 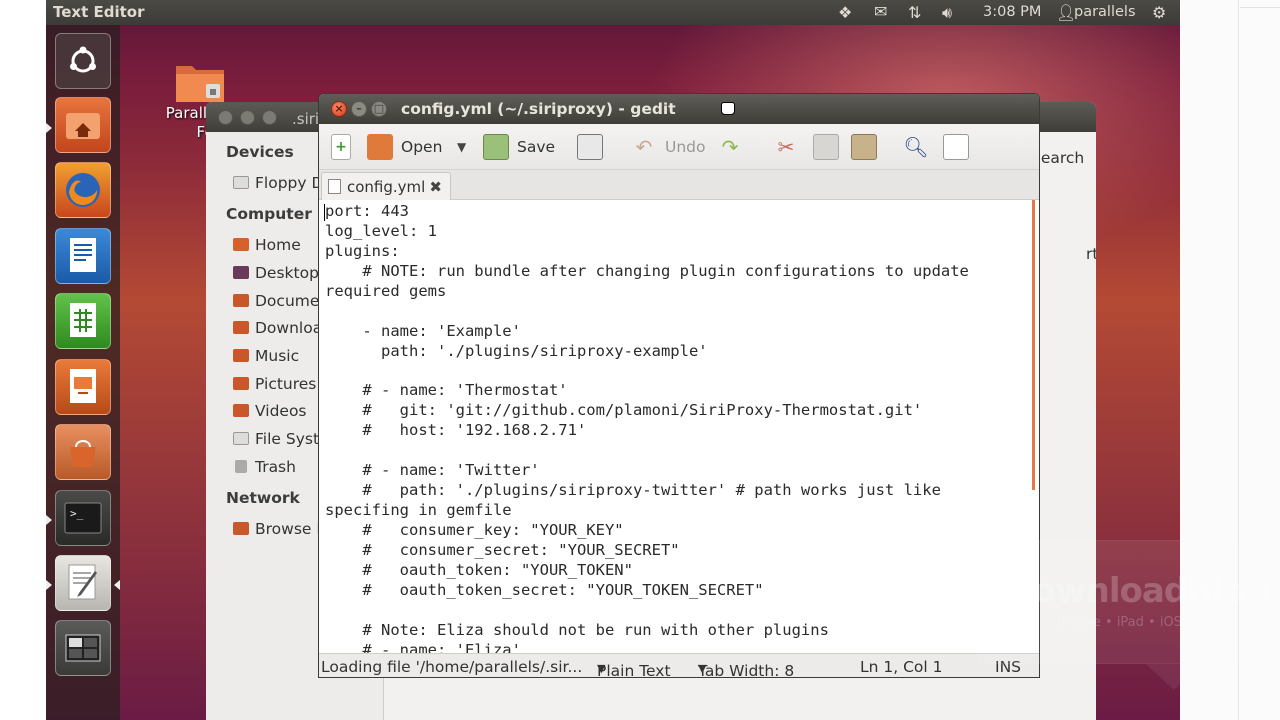 What do you see at coordinates (734, 147) in the screenshot?
I see `redo-button: ↷` at bounding box center [734, 147].